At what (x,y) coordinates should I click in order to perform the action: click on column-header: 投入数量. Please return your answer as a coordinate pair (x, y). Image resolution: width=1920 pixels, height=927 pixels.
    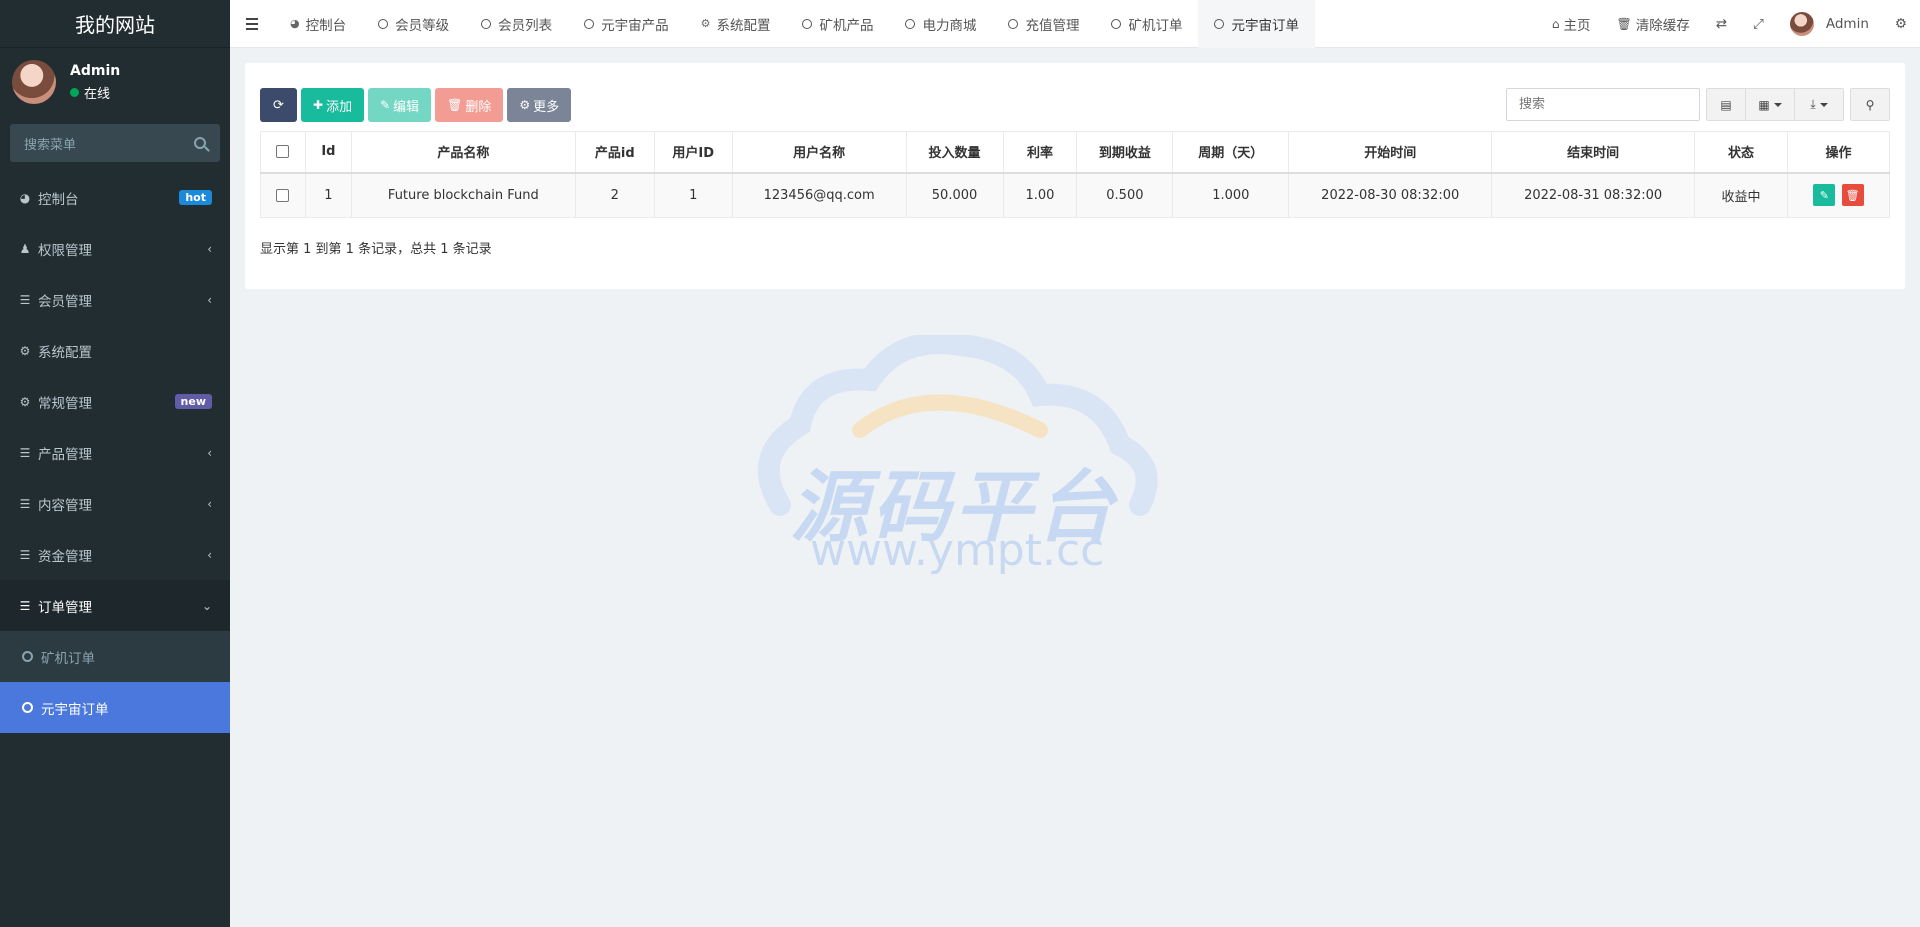
    Looking at the image, I should click on (954, 152).